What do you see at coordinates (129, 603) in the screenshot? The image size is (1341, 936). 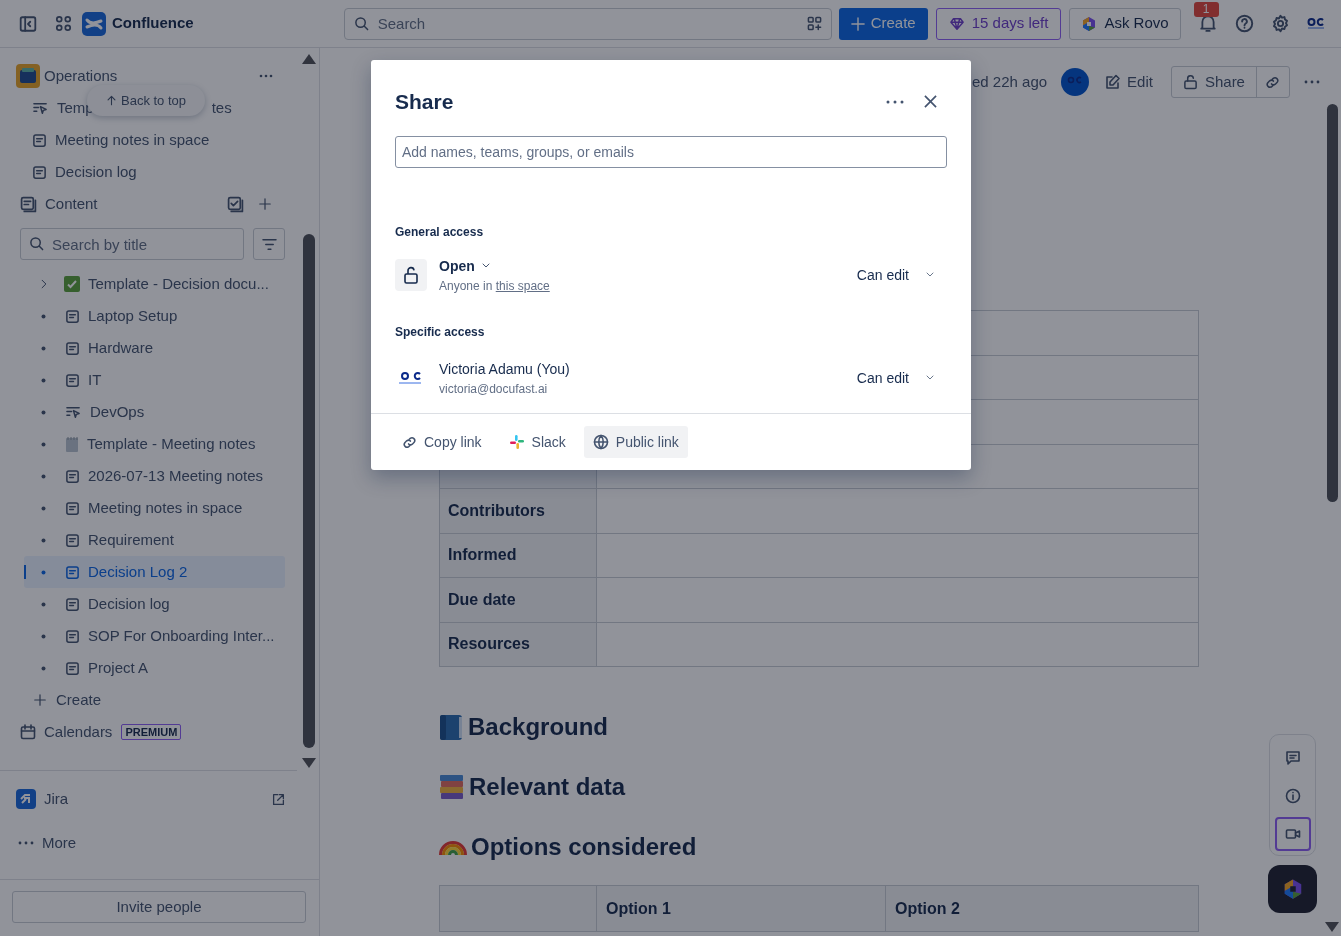 I see `tree-item-label: Decision log` at bounding box center [129, 603].